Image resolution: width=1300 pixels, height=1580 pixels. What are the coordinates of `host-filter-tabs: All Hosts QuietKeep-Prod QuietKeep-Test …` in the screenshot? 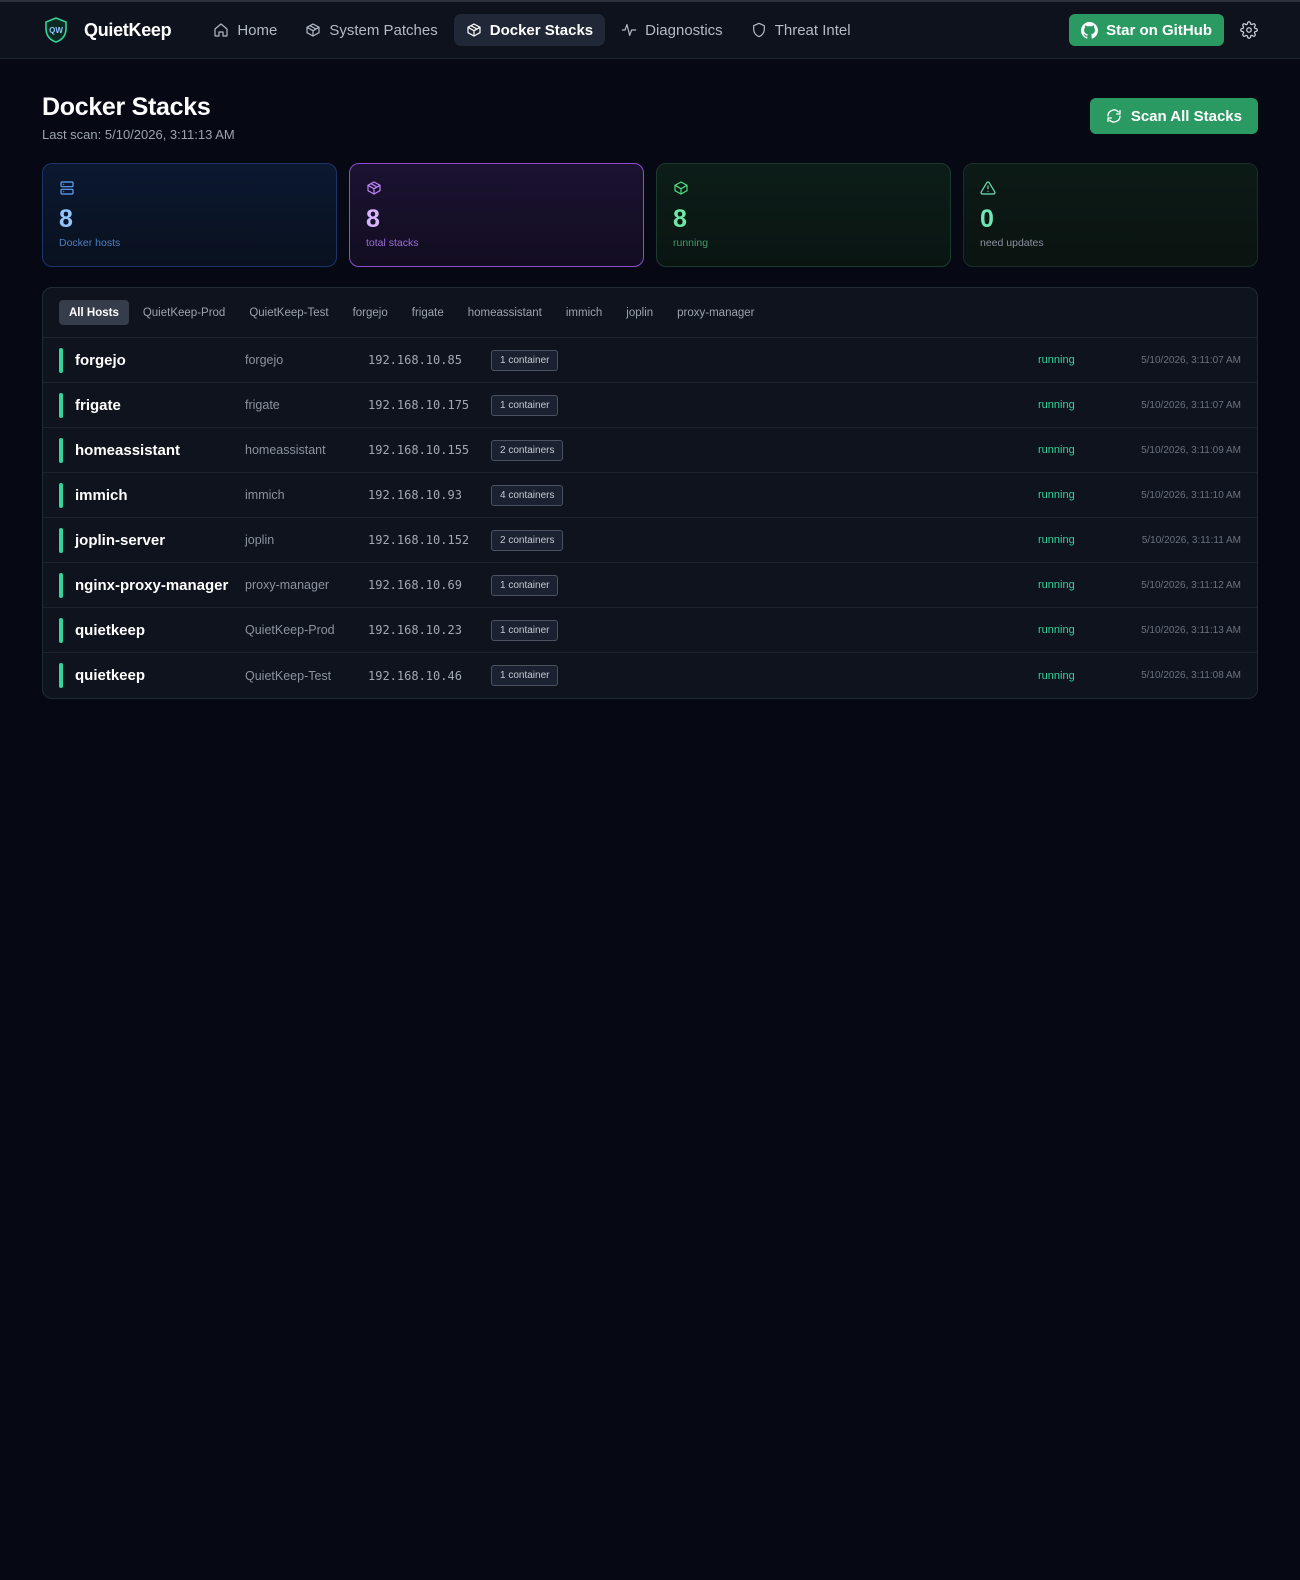 It's located at (650, 313).